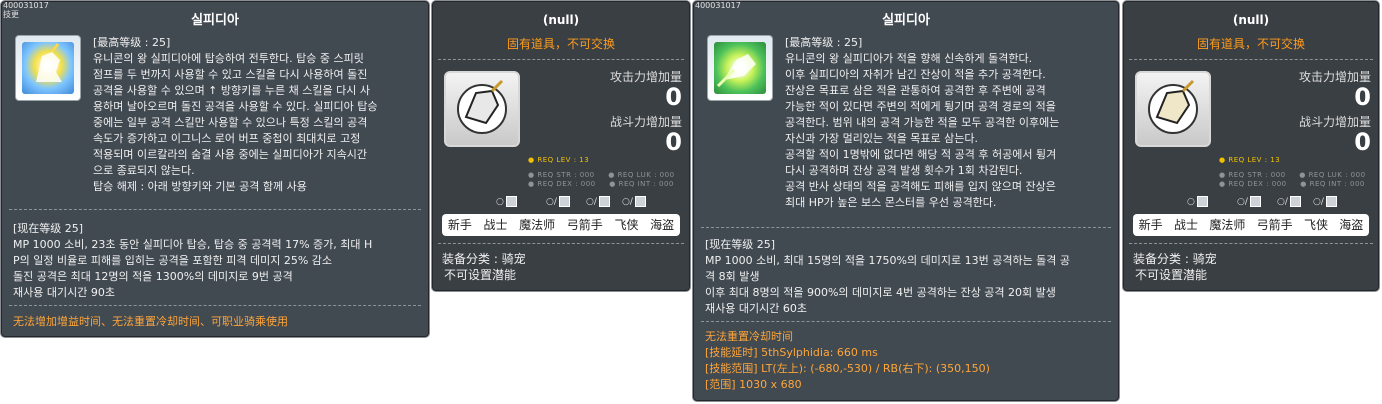 The height and width of the screenshot is (404, 1382). Describe the element at coordinates (749, 336) in the screenshot. I see `footer-line: 无法重置冷却时间` at that location.